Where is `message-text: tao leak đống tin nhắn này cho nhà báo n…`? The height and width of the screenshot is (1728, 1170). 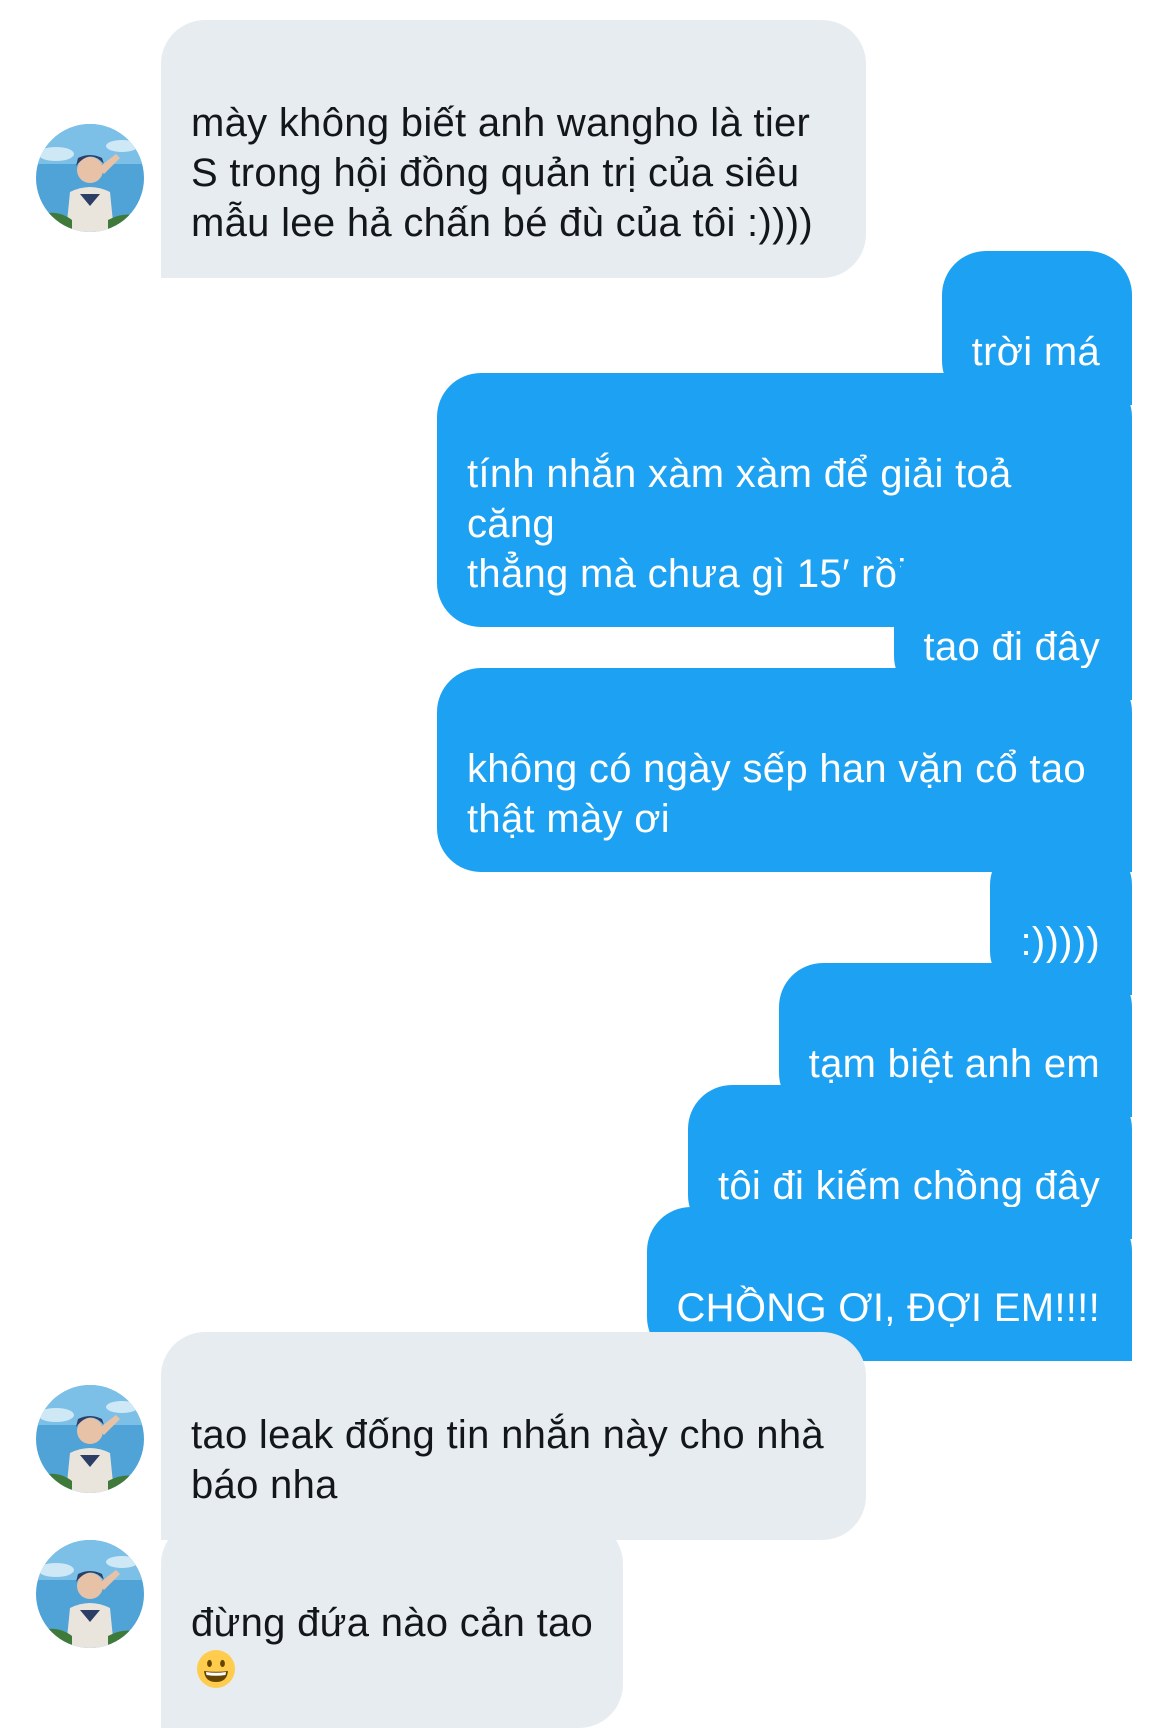
message-text: tao leak đống tin nhắn này cho nhà báo n… is located at coordinates (507, 1460).